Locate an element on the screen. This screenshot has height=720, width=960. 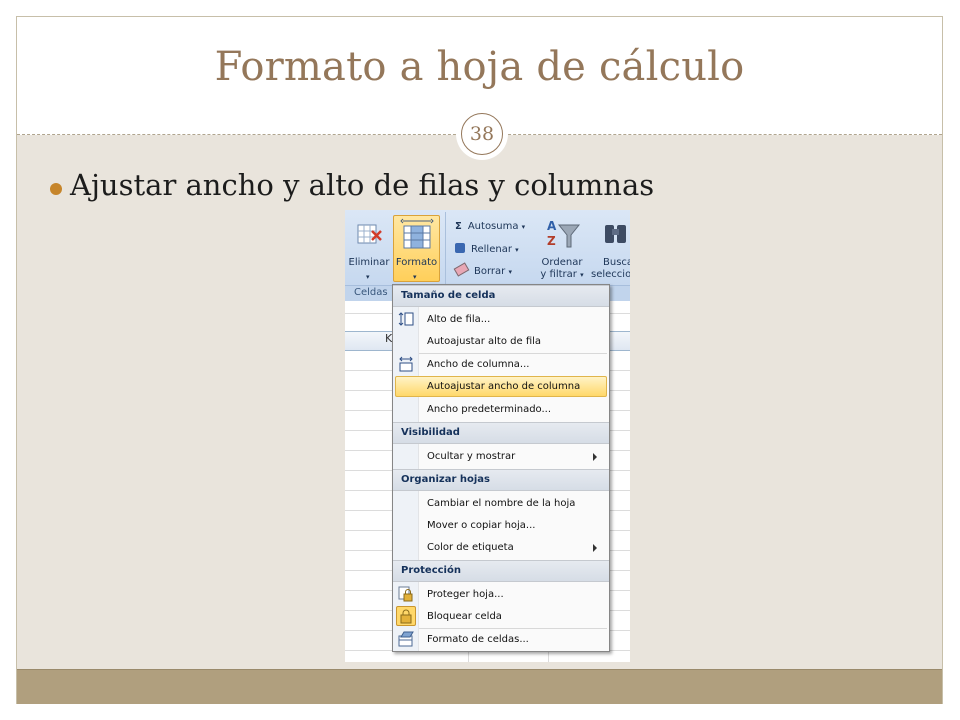
eraser-icon is located at coordinates (461, 269).